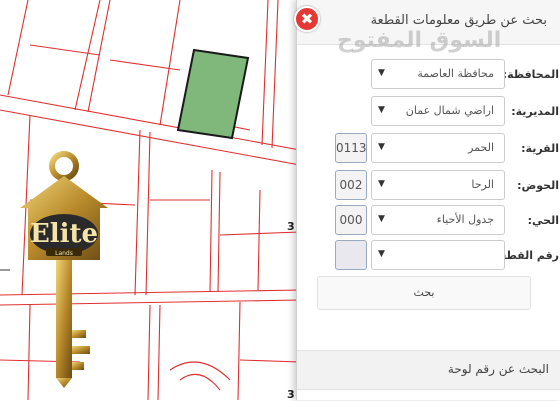 This screenshot has height=401, width=560. I want to click on district-row: الحي: جدول الأحياء ▼ 000, so click(428, 221).